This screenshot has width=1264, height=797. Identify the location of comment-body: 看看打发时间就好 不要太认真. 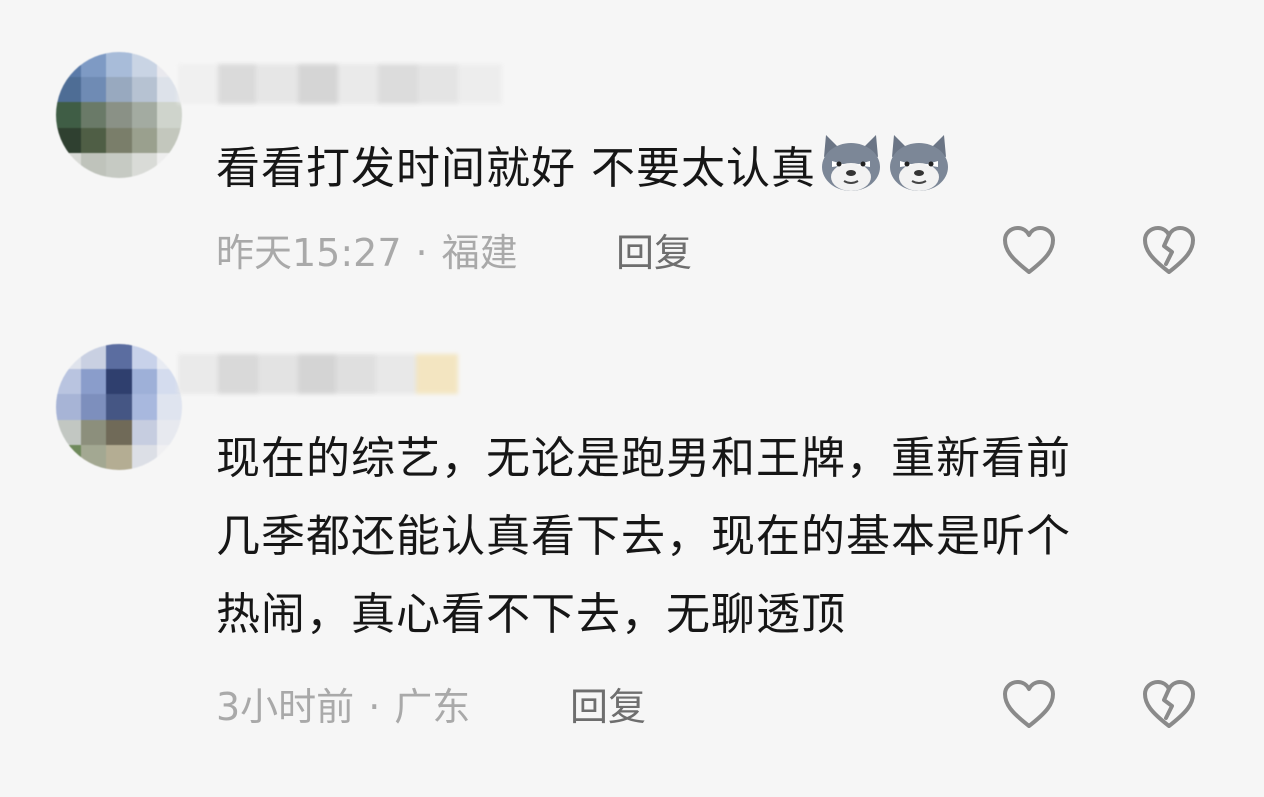
(584, 169).